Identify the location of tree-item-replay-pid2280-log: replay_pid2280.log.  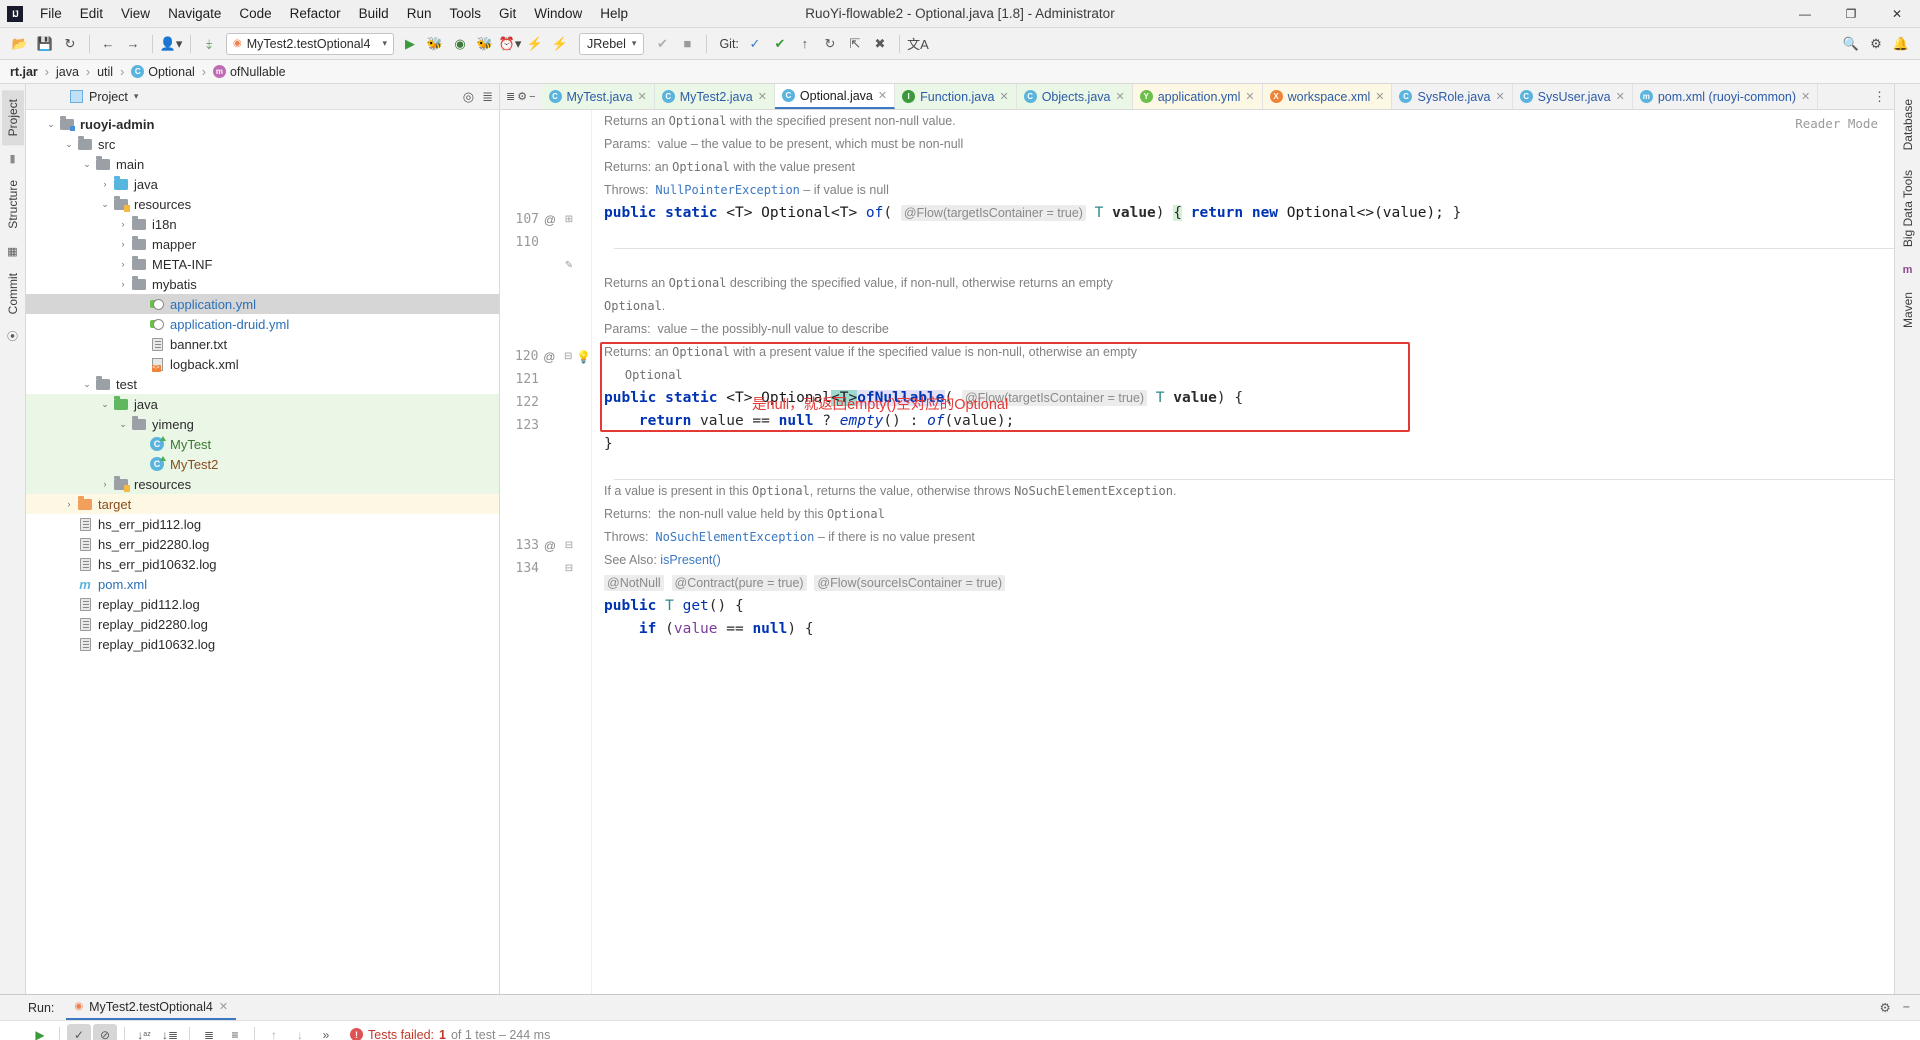
(262, 624).